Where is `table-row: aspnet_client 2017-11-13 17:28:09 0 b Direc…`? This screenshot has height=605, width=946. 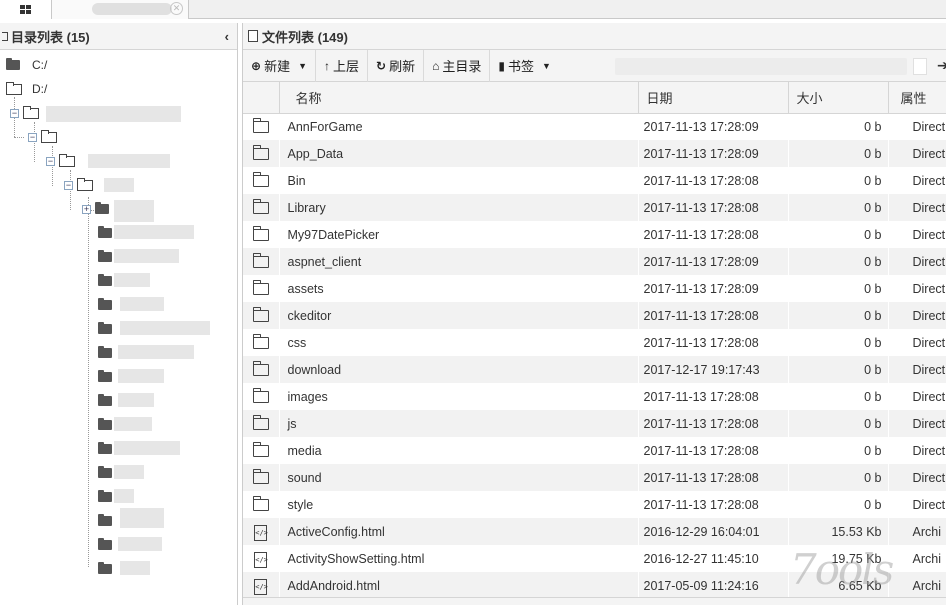 table-row: aspnet_client 2017-11-13 17:28:09 0 b Direc… is located at coordinates (594, 261).